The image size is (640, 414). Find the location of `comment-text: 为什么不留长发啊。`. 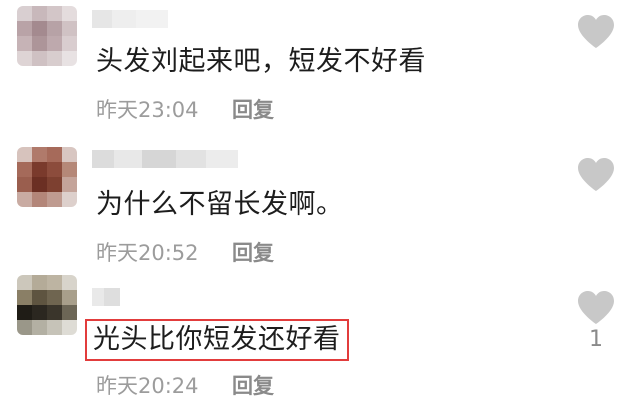

comment-text: 为什么不留长发啊。 is located at coordinates (220, 204).